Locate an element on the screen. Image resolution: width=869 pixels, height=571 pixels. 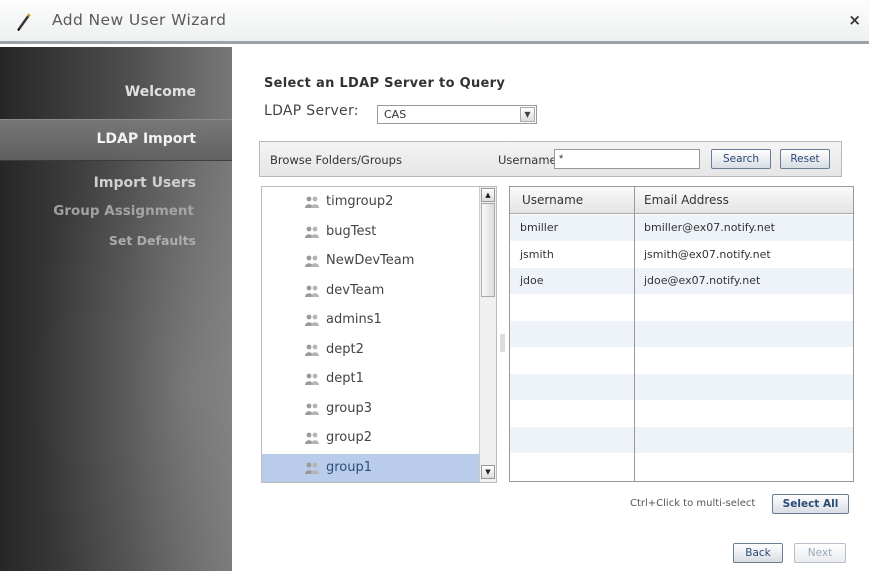
folder-item: NewDevTeam is located at coordinates (370, 261).